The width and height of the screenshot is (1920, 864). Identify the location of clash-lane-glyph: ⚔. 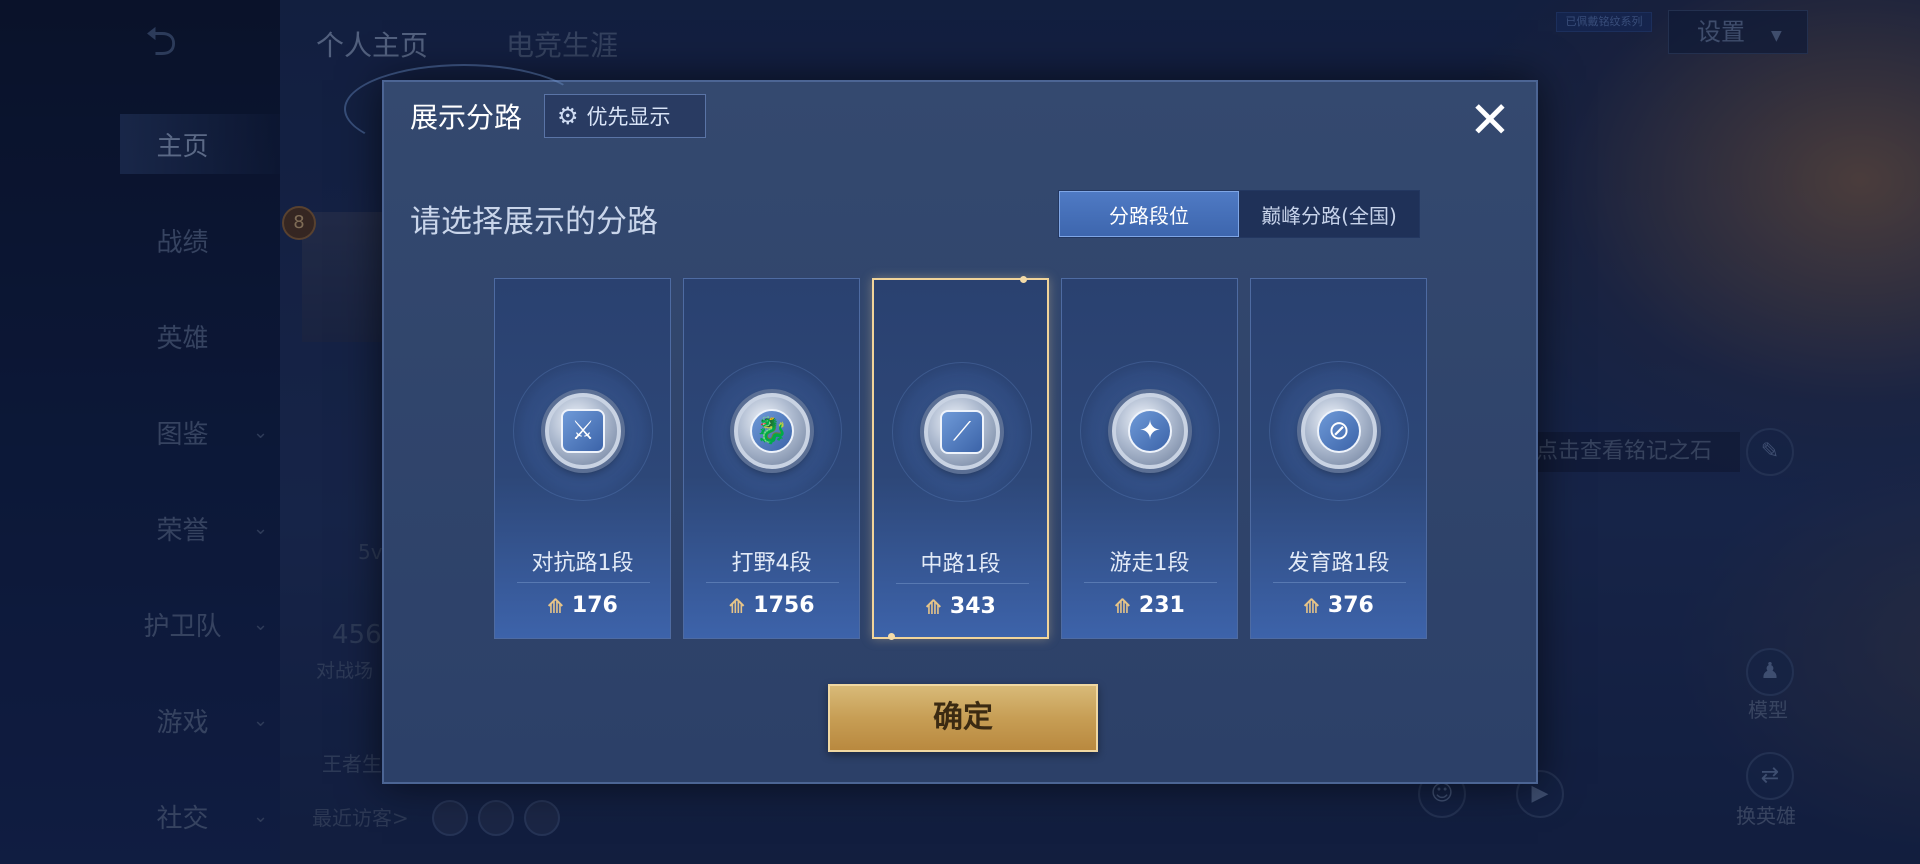
(583, 431).